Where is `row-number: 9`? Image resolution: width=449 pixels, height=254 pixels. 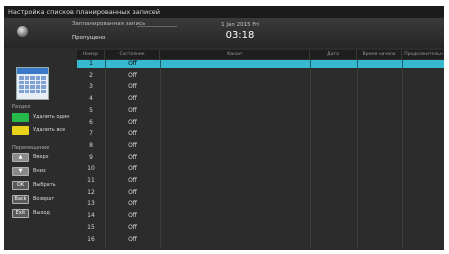
row-number: 9 is located at coordinates (91, 157).